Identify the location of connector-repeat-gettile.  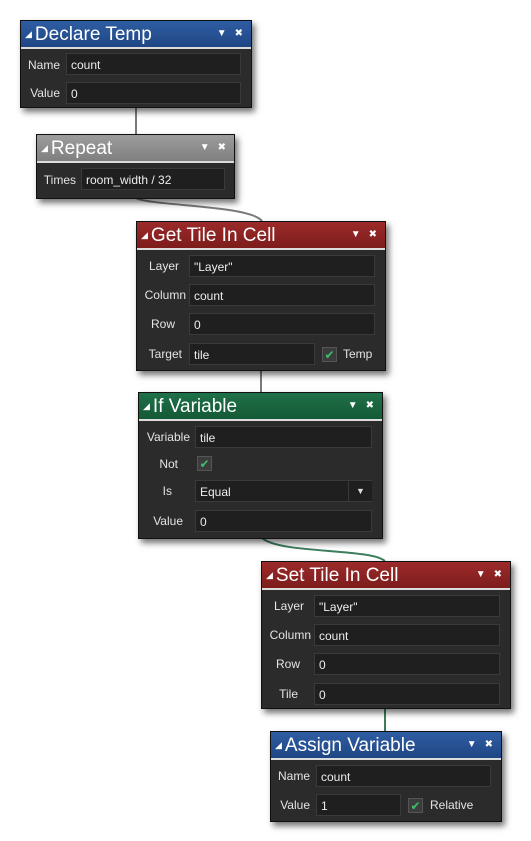
(199, 209).